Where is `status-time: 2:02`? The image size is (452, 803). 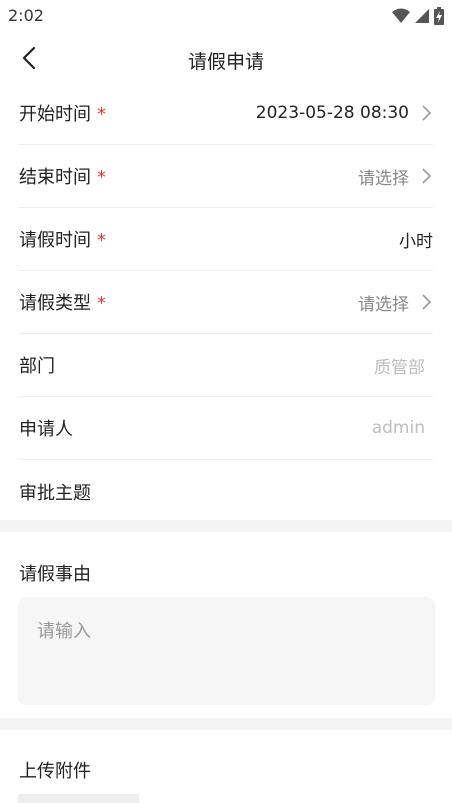
status-time: 2:02 is located at coordinates (26, 15).